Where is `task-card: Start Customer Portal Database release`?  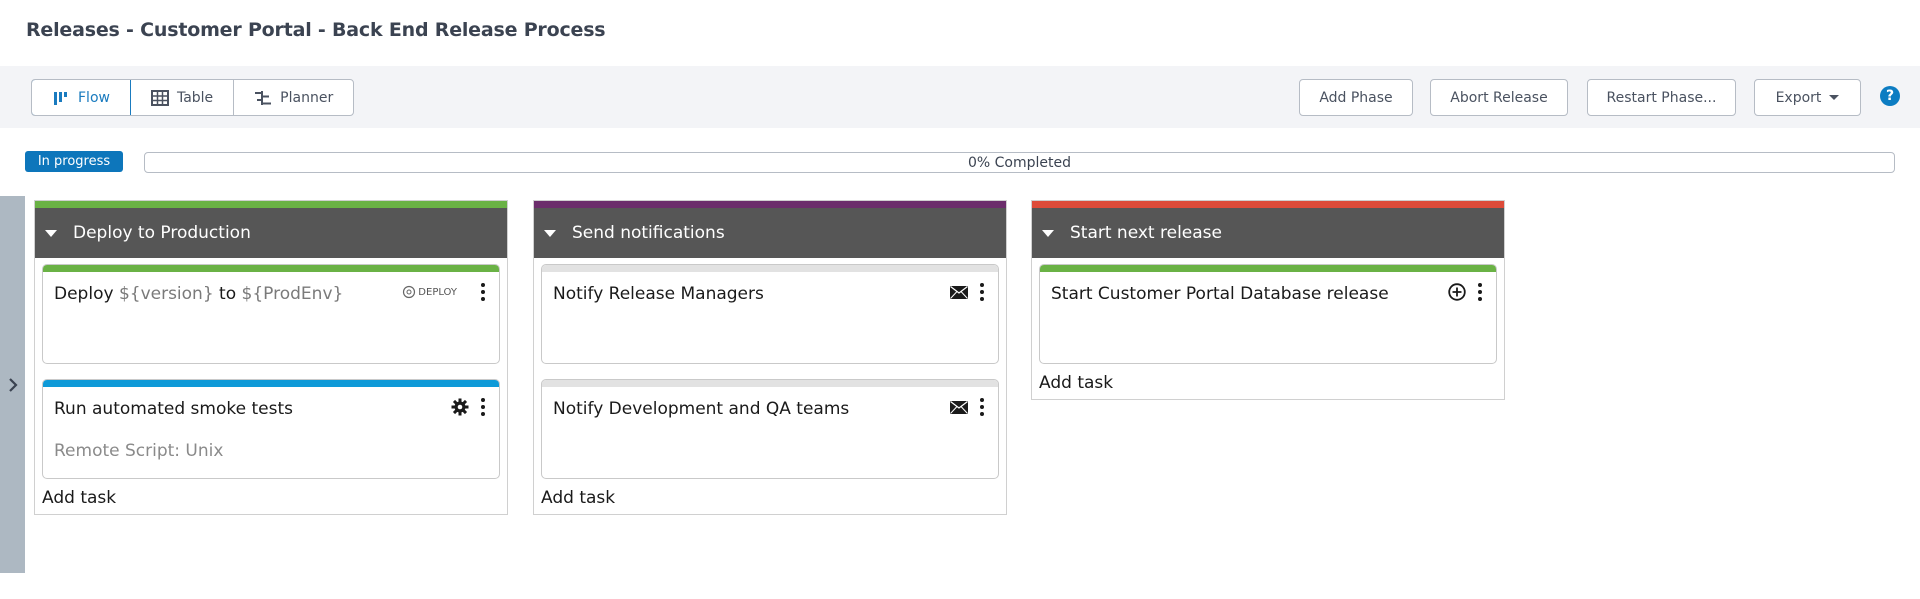
task-card: Start Customer Portal Database release is located at coordinates (1268, 314).